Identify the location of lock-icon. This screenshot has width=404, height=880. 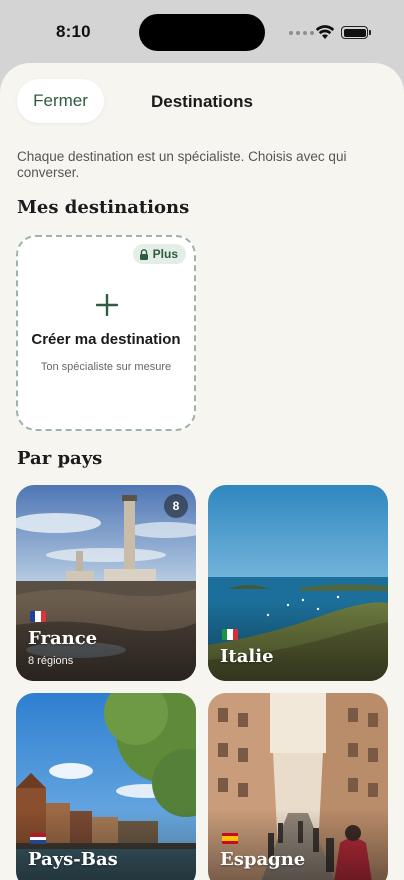
(143, 254).